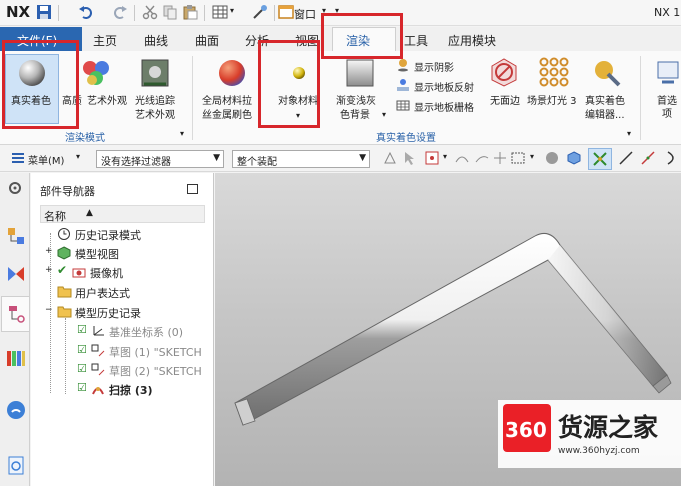 This screenshot has height=486, width=681. What do you see at coordinates (96, 73) in the screenshot?
I see `art-appearance-icon` at bounding box center [96, 73].